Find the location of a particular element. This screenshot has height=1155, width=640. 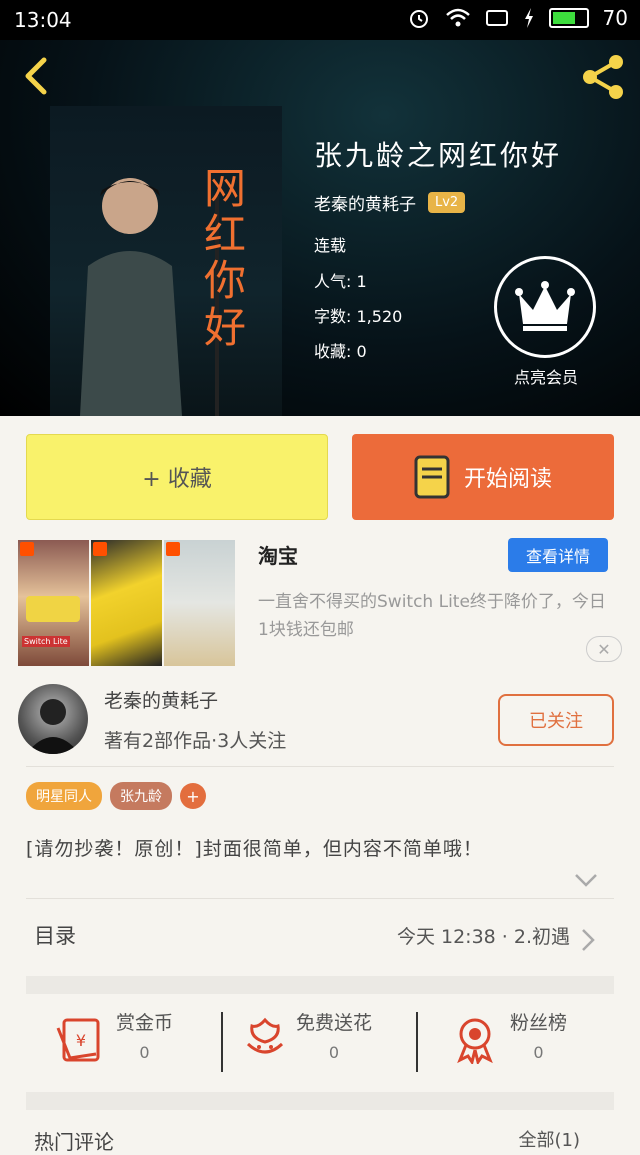

vip-label: 点亮会员 is located at coordinates (545, 377).